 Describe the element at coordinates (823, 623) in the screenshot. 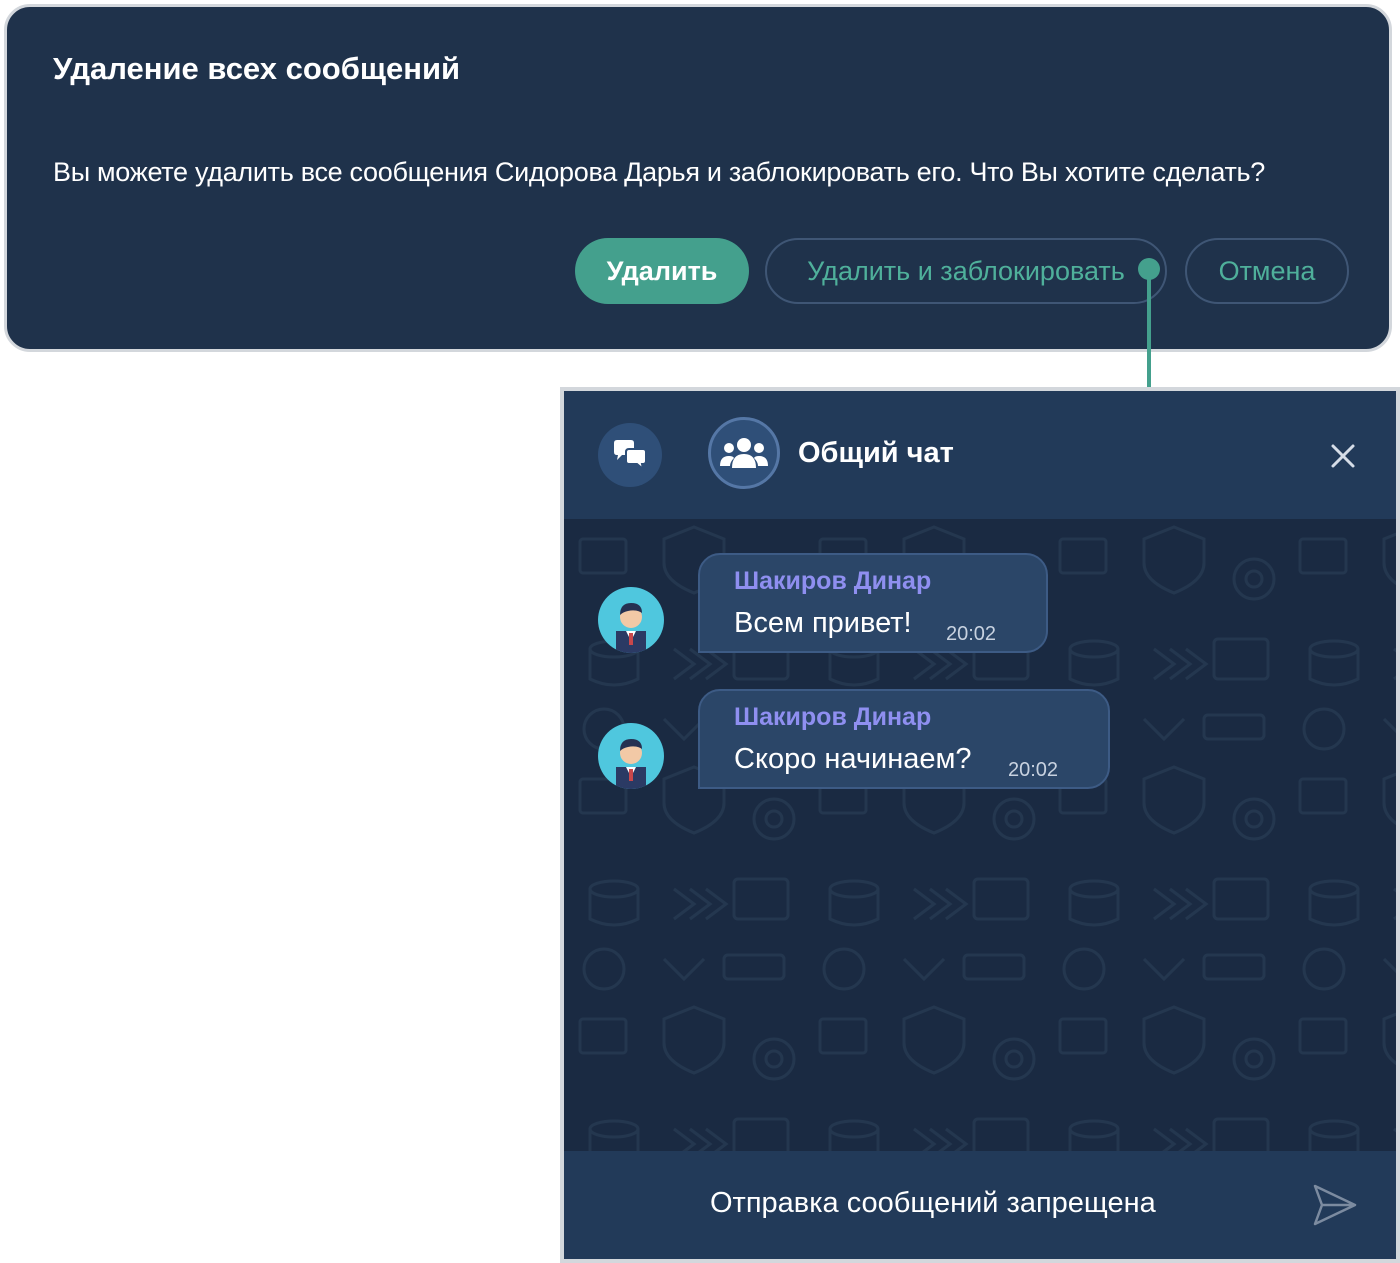

I see `message-text: Всем привет!` at that location.